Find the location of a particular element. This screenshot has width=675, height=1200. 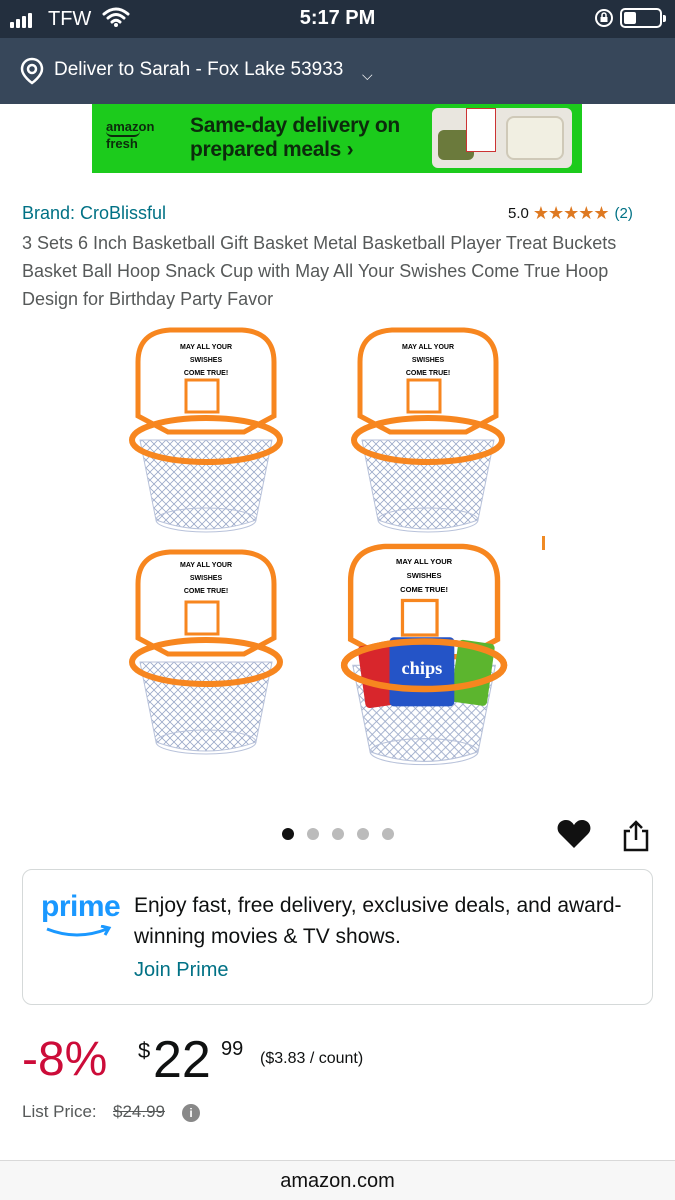

chevron-down-icon: ⌵ is located at coordinates (367, 75).